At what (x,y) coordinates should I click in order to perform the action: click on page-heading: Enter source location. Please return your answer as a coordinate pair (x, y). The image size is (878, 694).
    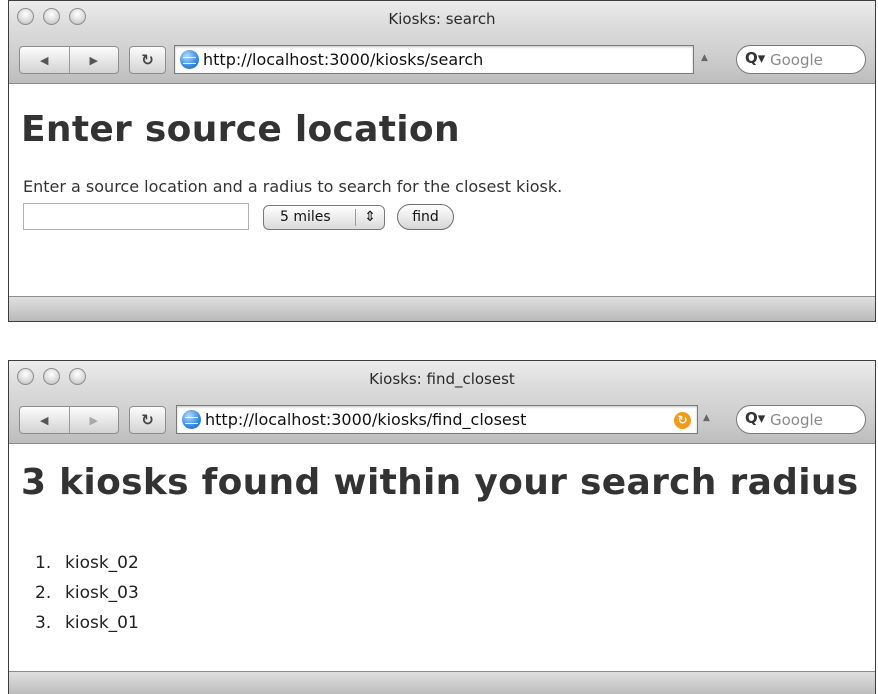
    Looking at the image, I should click on (240, 129).